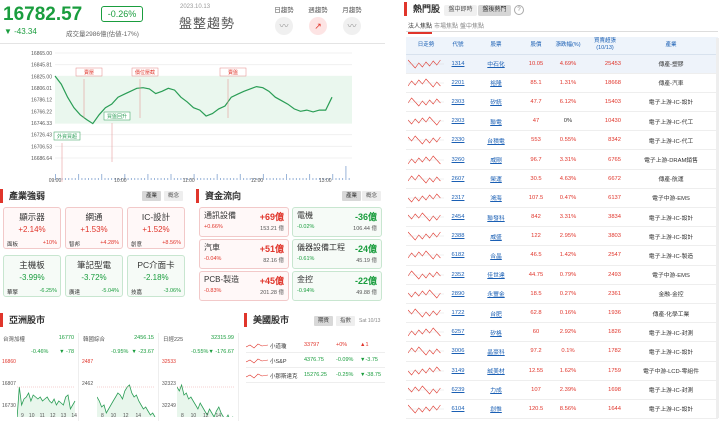 The height and width of the screenshot is (422, 720). I want to click on tab-index: 指數, so click(346, 321).